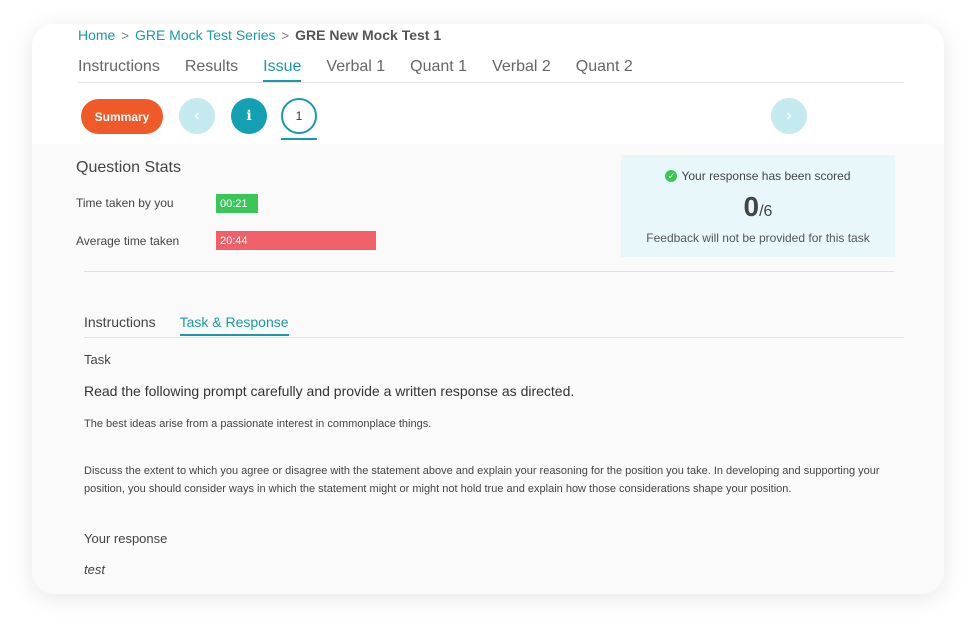  What do you see at coordinates (671, 176) in the screenshot?
I see `check-circle-icon: ✓` at bounding box center [671, 176].